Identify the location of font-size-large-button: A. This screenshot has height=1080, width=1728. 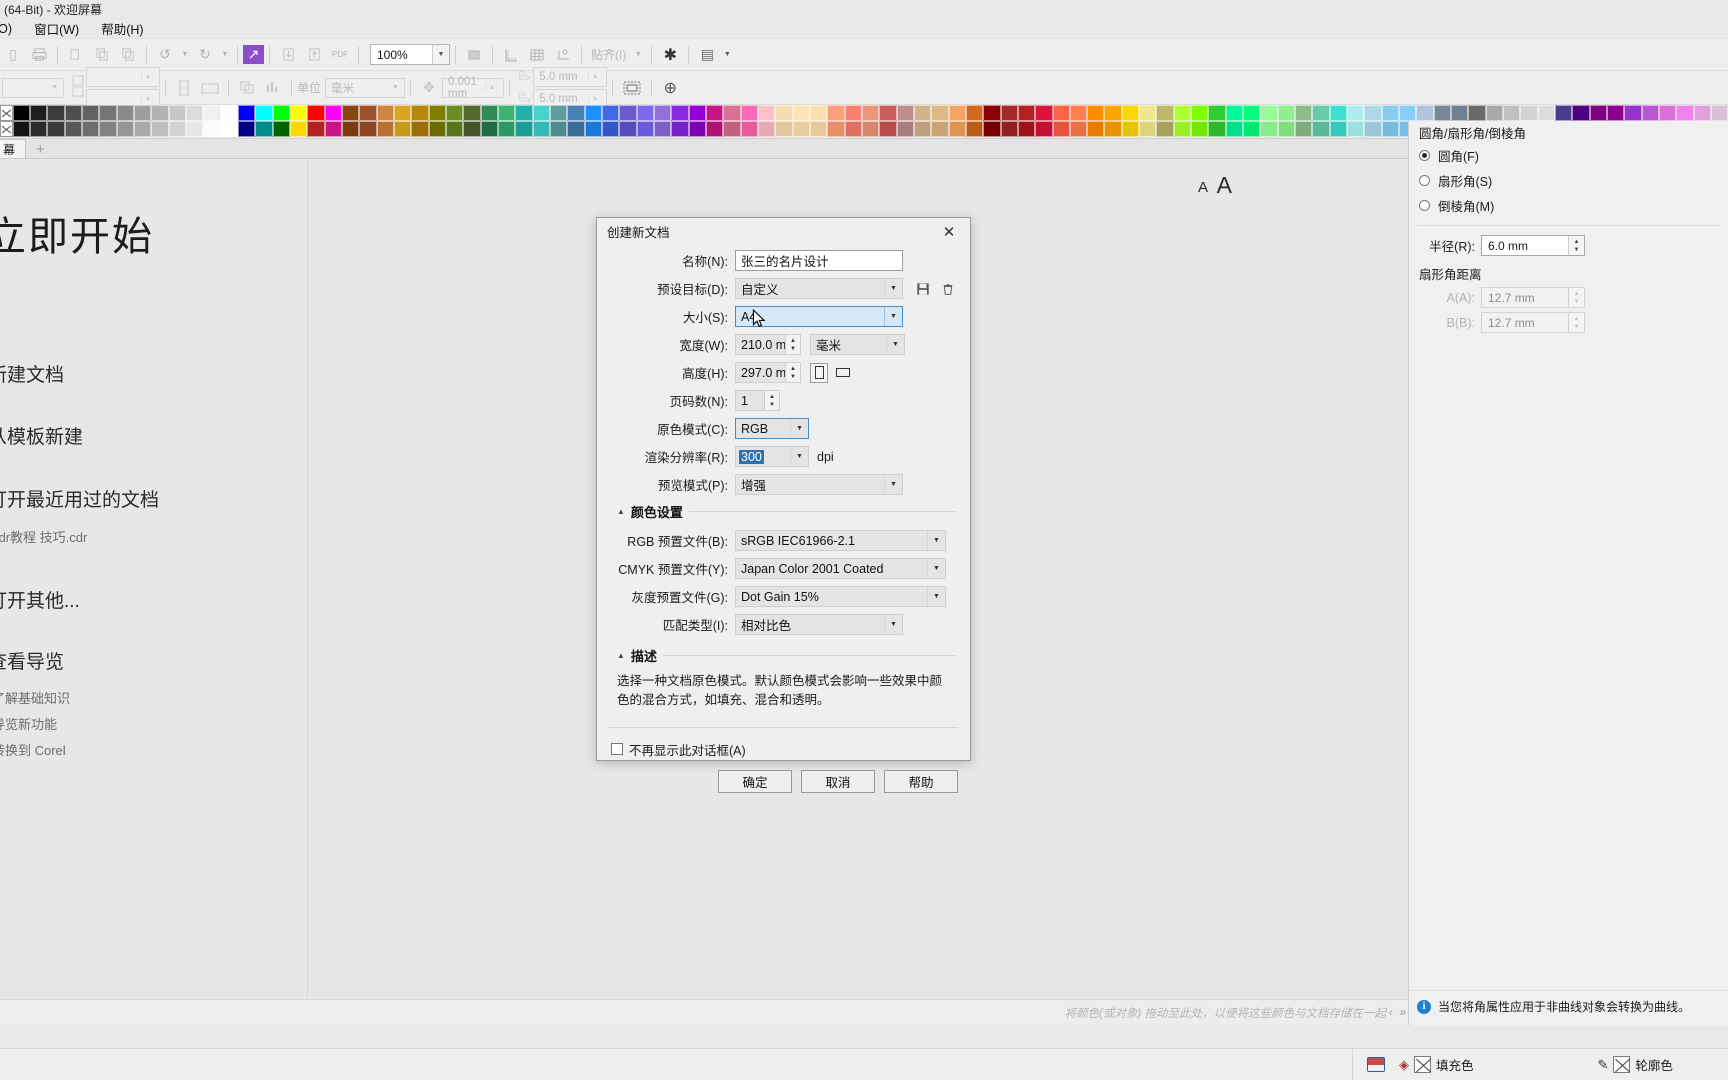
(1224, 185).